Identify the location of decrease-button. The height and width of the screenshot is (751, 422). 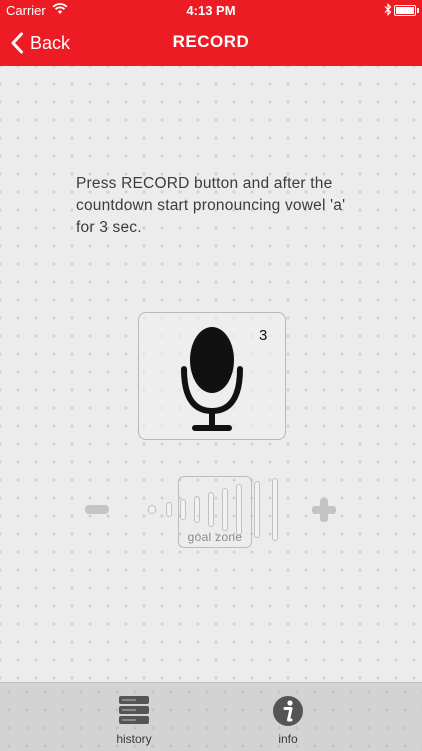
(97, 509).